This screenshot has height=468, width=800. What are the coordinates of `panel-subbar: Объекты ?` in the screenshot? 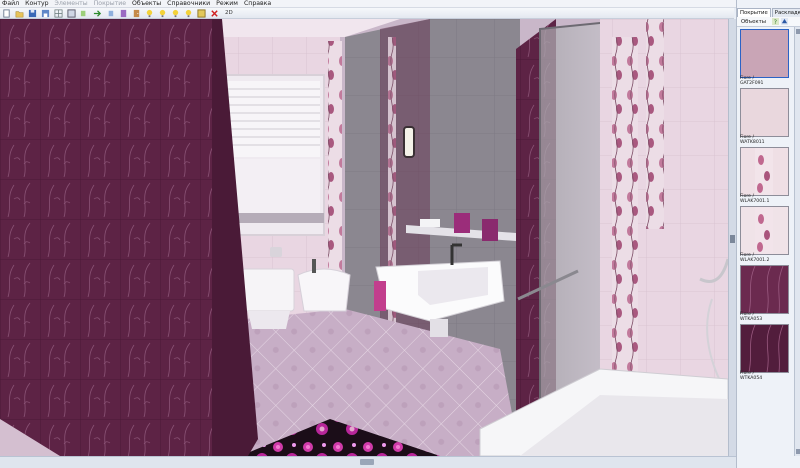 It's located at (768, 22).